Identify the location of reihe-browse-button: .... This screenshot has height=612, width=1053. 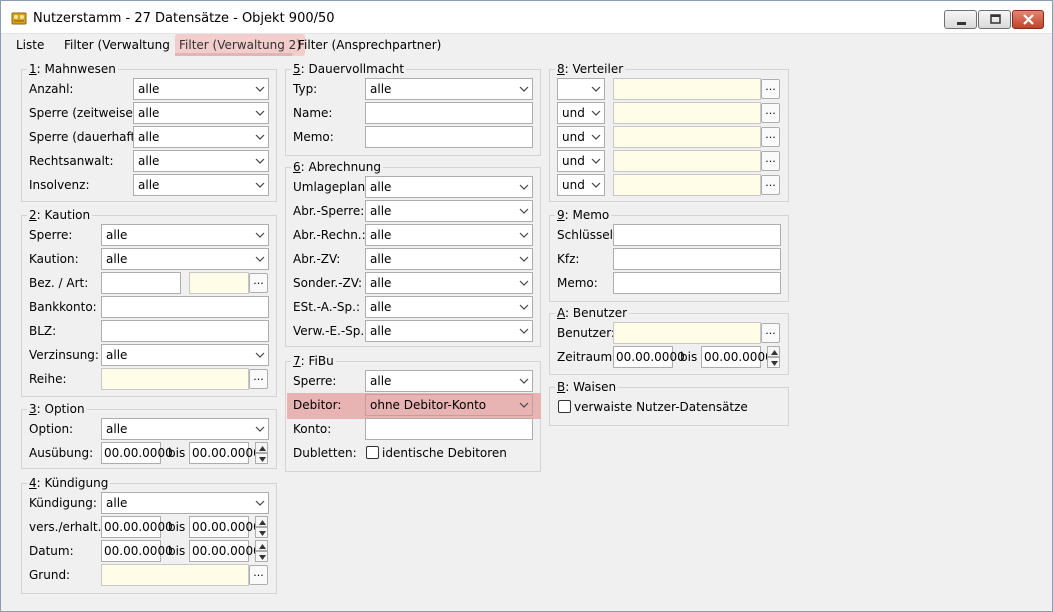
(258, 379).